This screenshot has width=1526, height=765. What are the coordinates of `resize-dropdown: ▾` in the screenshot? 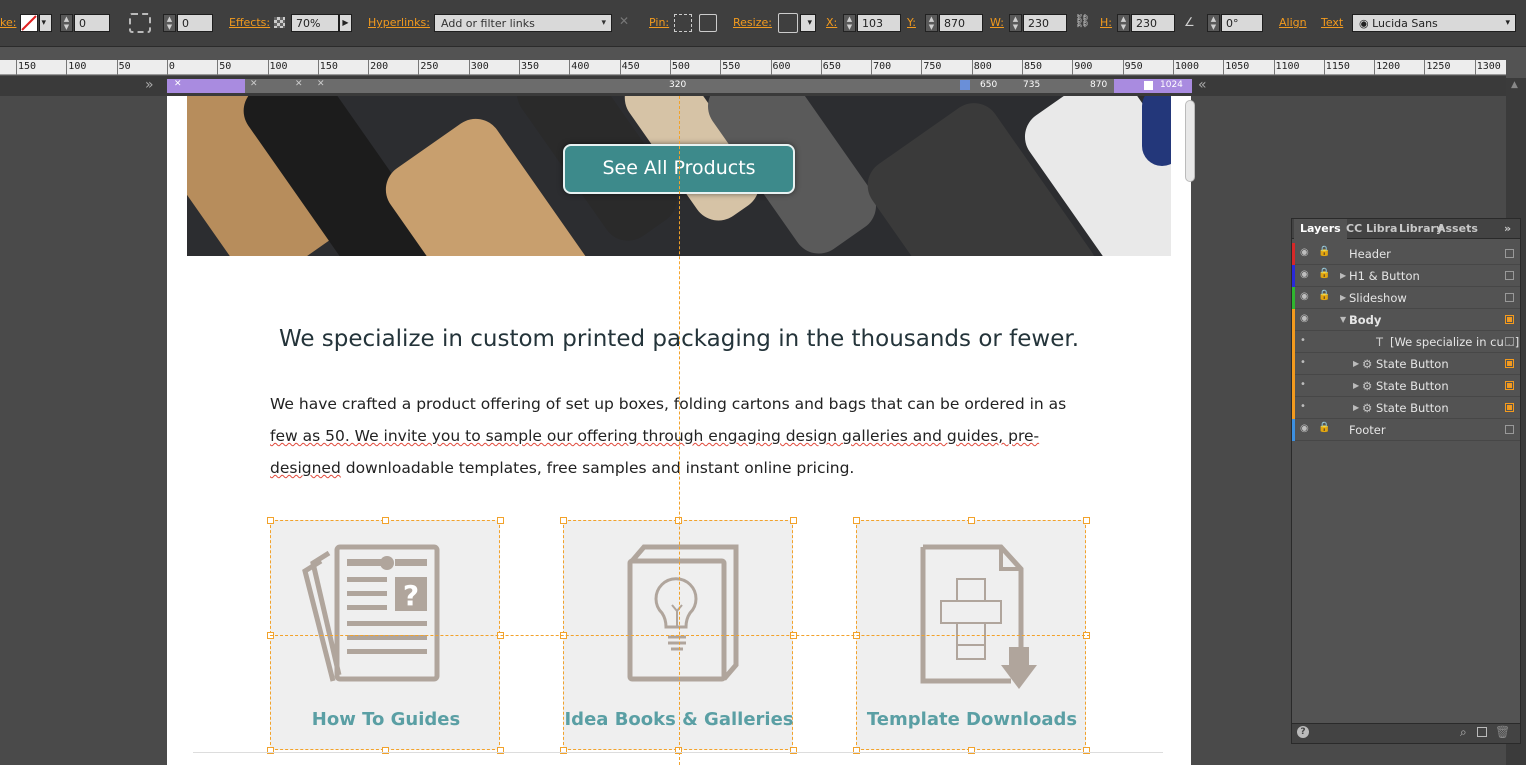 It's located at (808, 23).